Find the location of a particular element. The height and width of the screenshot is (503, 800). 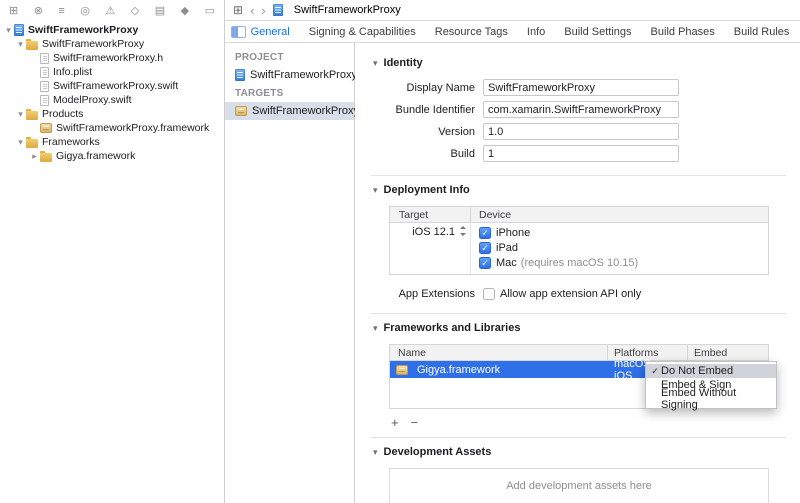

test-navigator-icon: ◇ is located at coordinates (135, 11).